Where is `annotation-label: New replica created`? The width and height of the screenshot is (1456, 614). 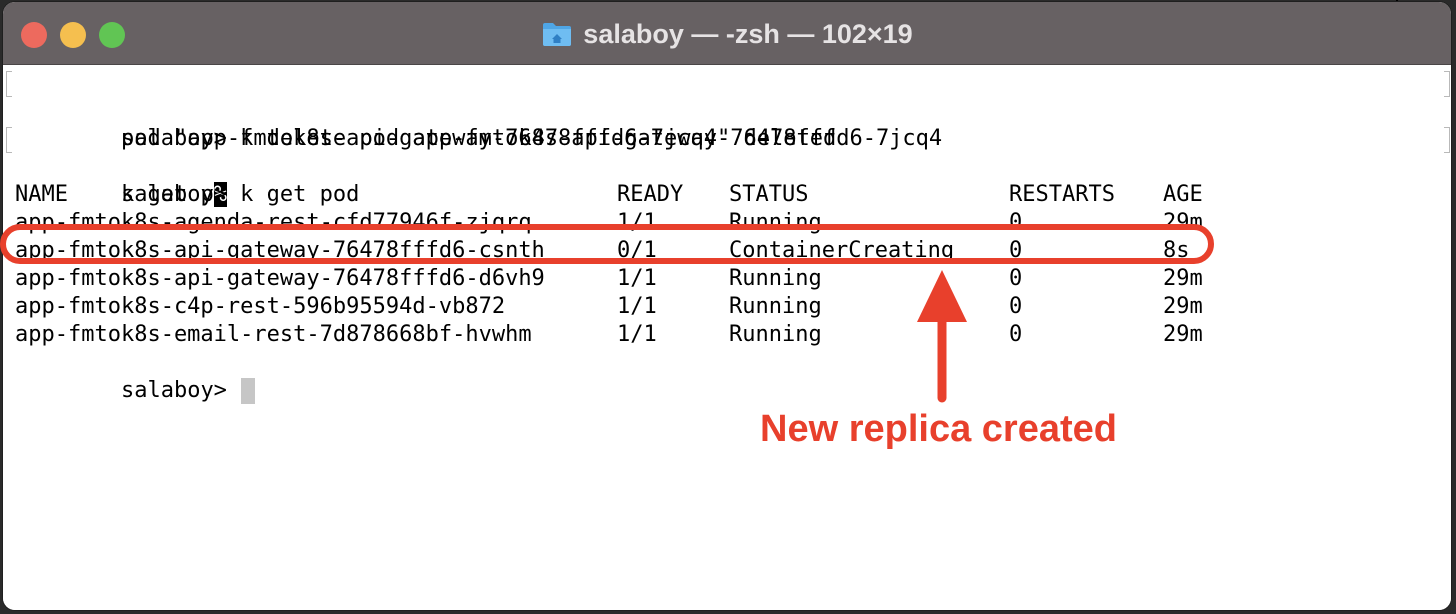
annotation-label: New replica created is located at coordinates (938, 429).